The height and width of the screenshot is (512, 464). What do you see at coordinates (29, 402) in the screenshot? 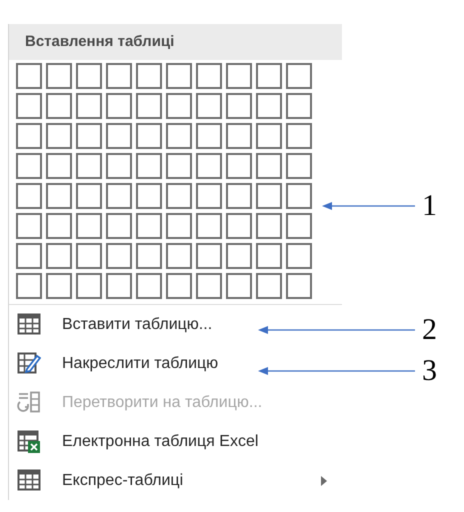
I see `convert-table-icon` at bounding box center [29, 402].